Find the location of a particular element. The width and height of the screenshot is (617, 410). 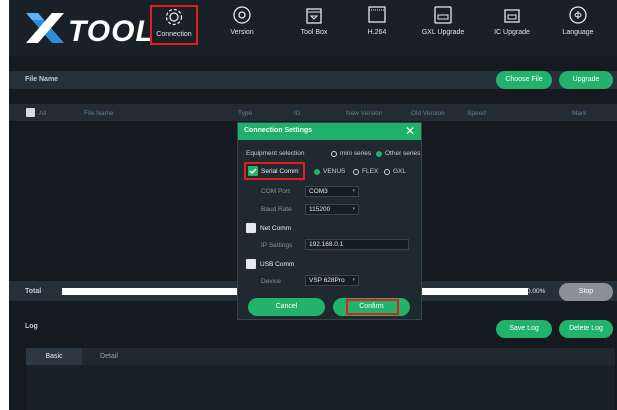

col-file-name: File Name is located at coordinates (99, 113).